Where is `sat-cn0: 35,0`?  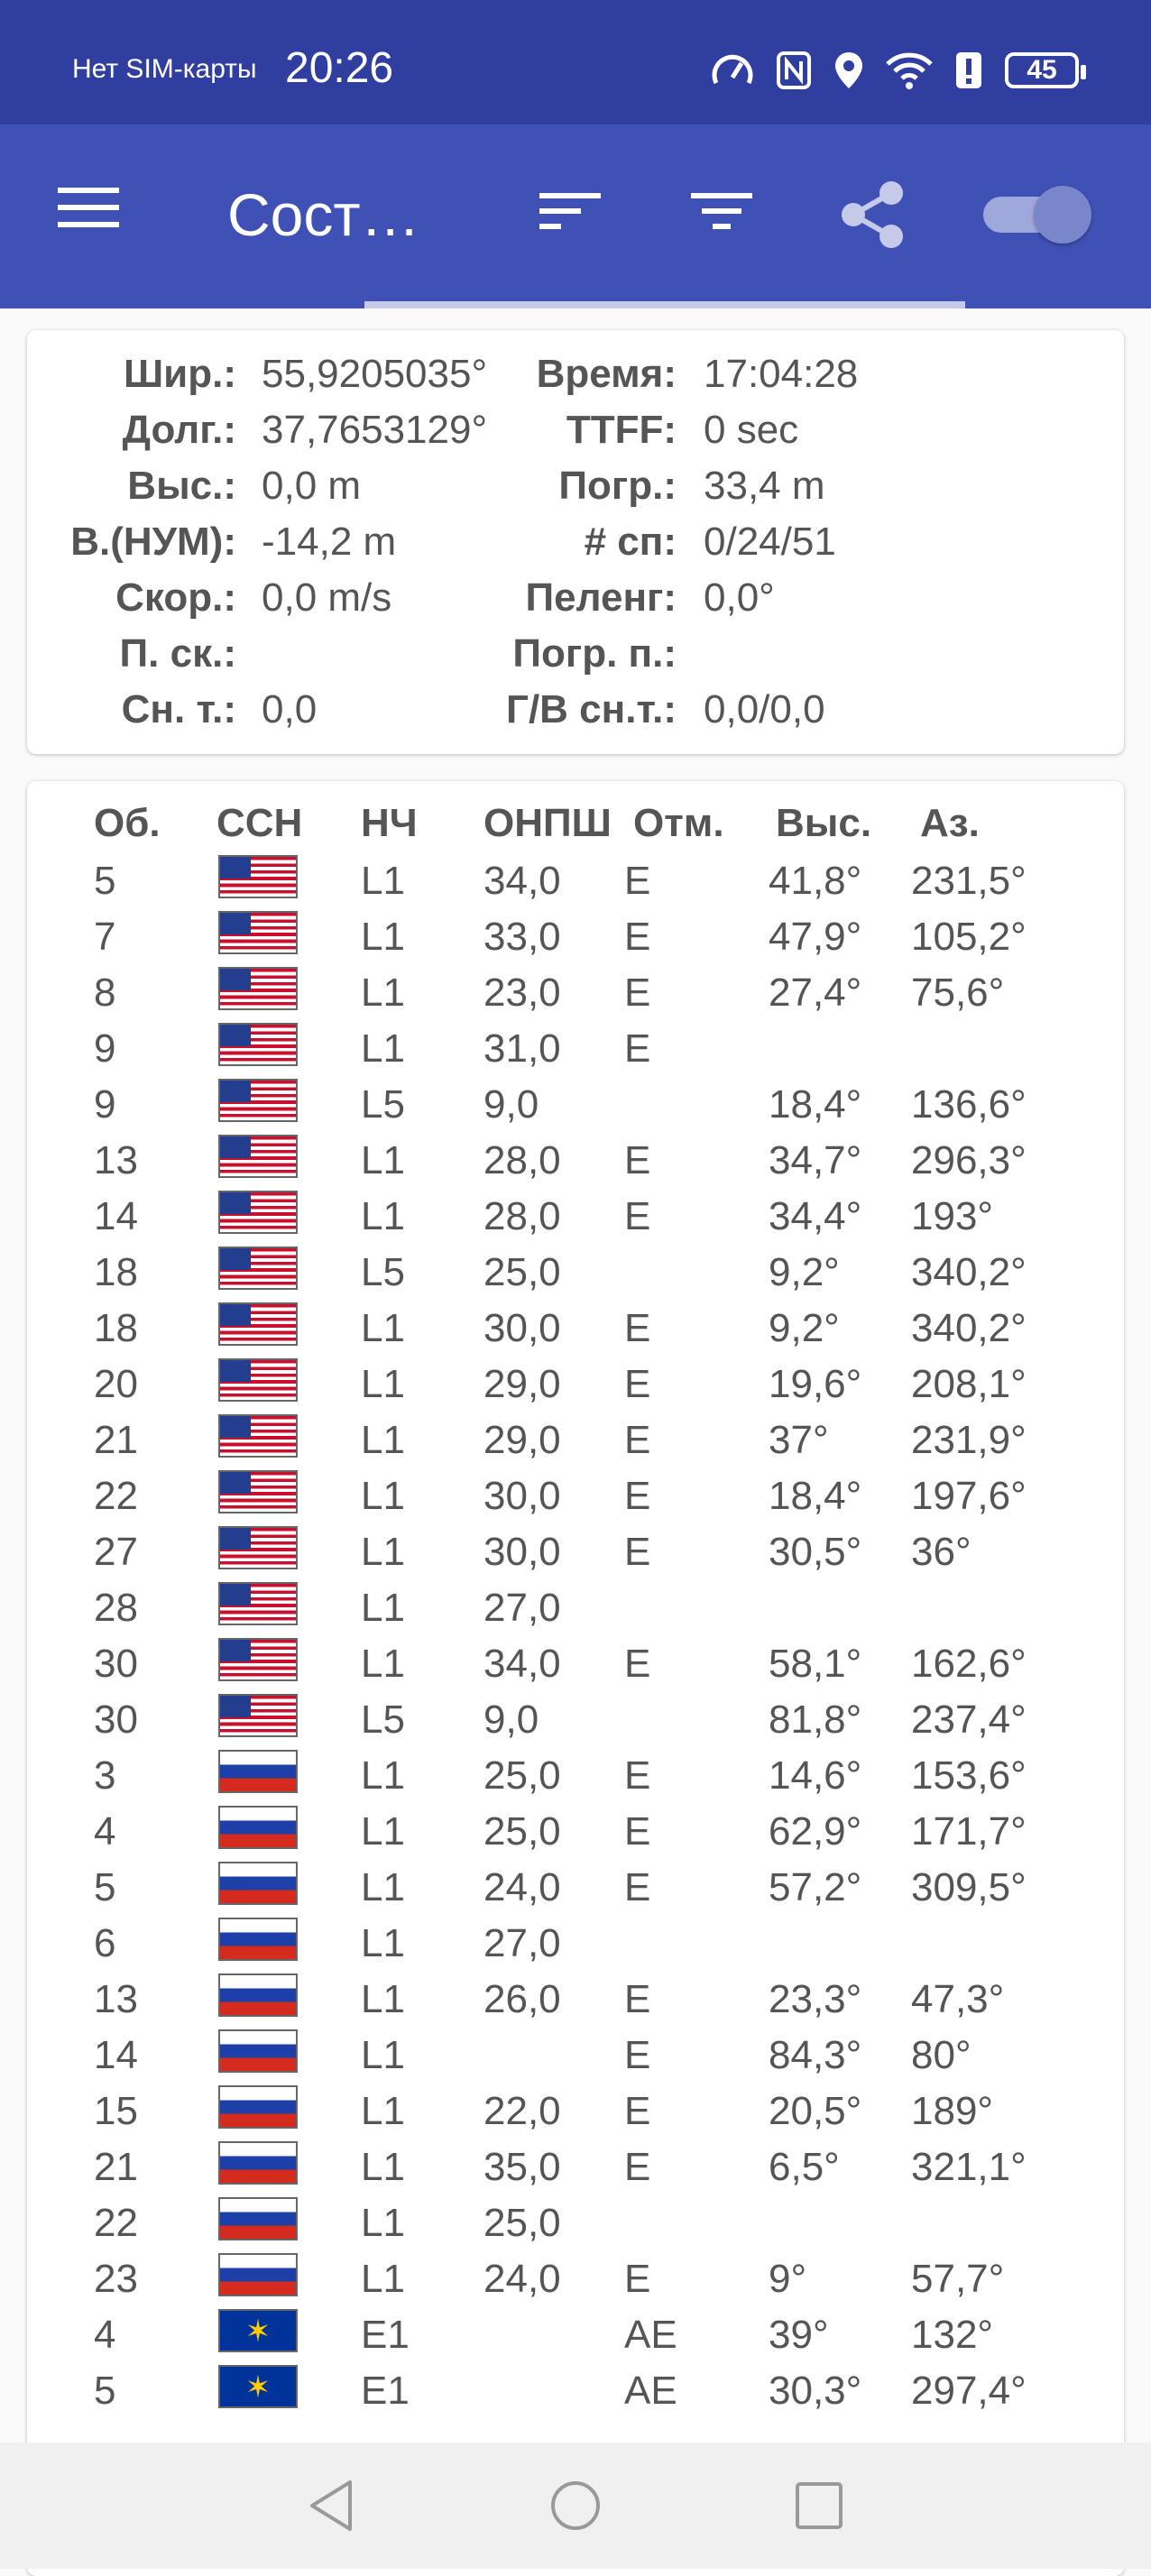
sat-cn0: 35,0 is located at coordinates (522, 2167).